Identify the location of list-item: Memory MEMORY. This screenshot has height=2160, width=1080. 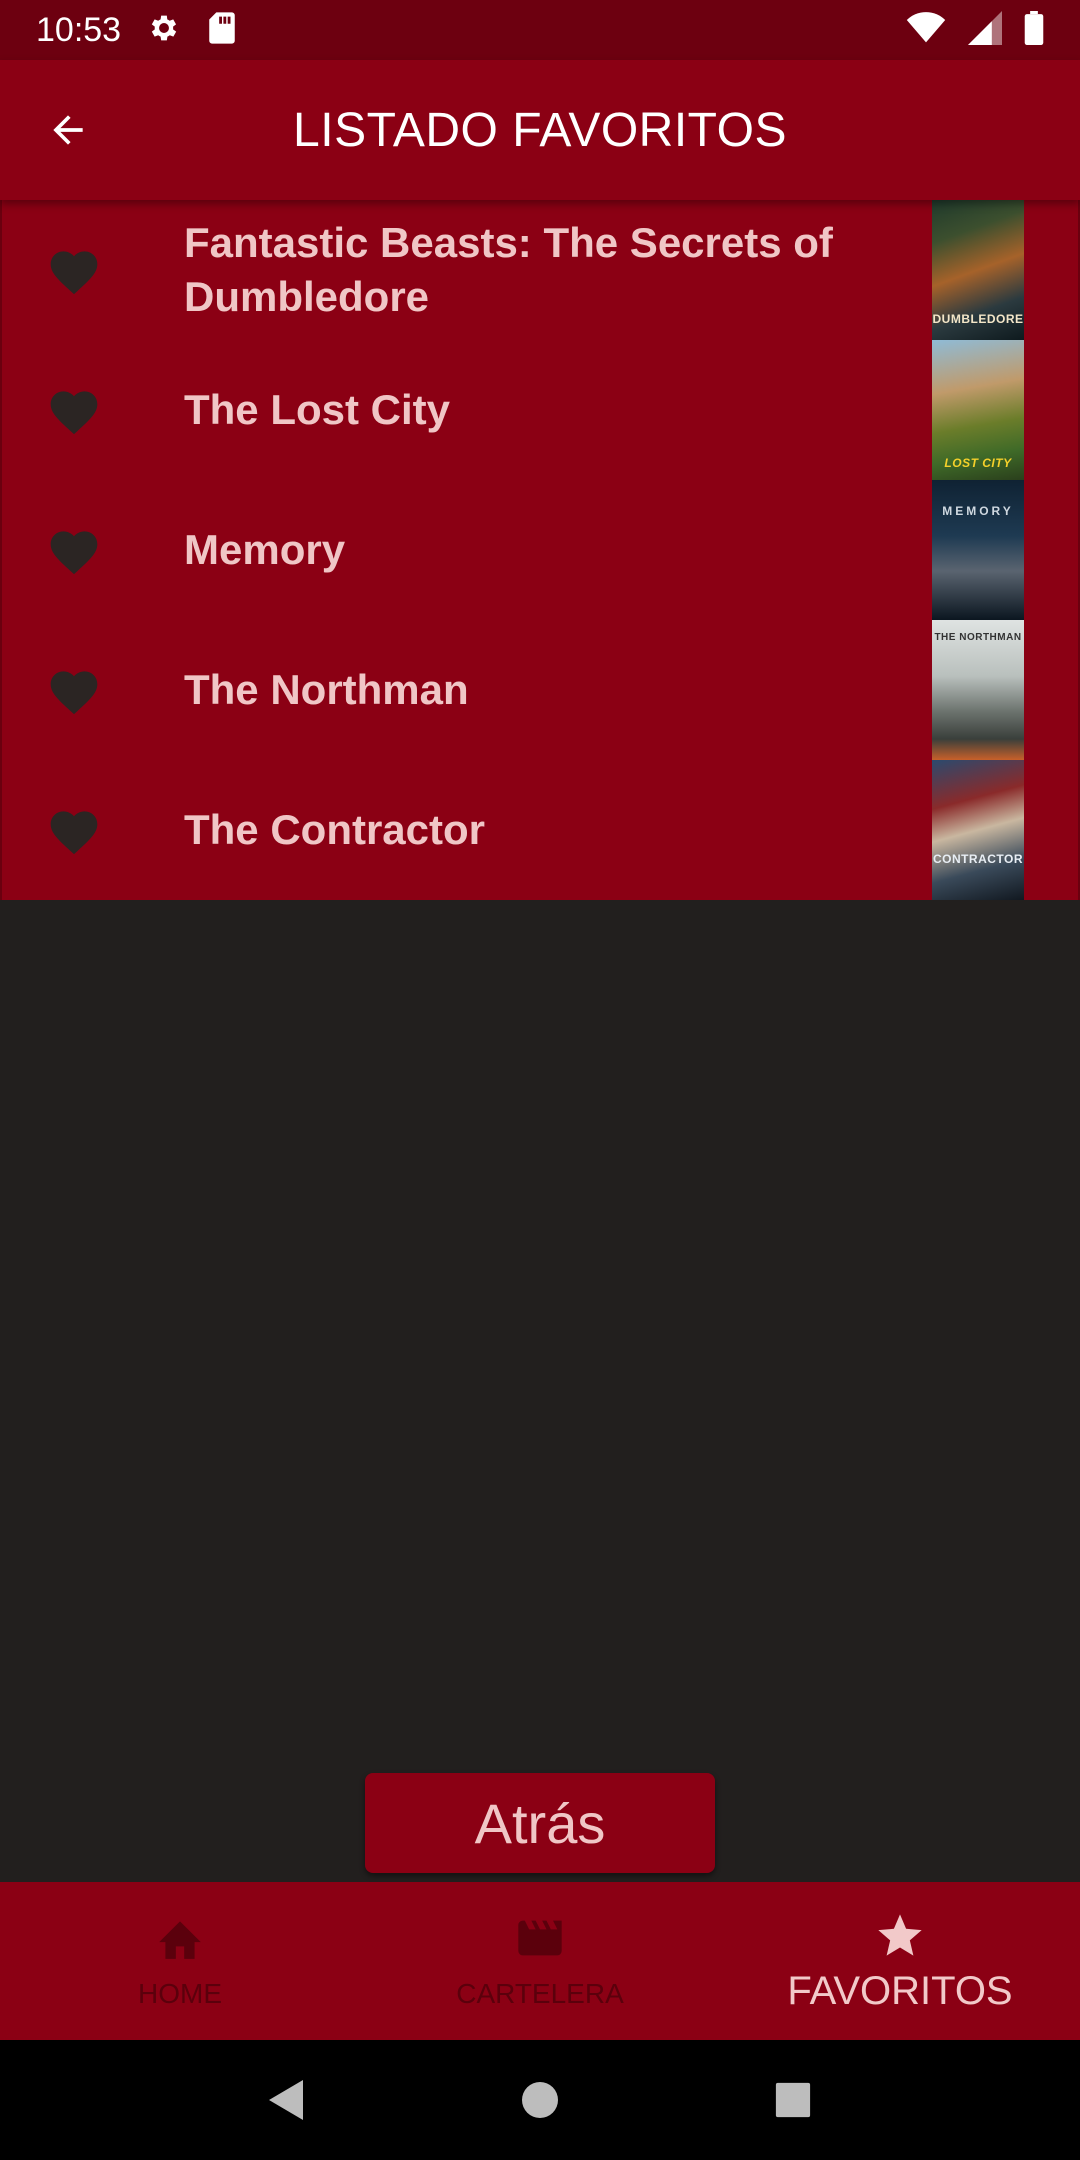
(540, 550).